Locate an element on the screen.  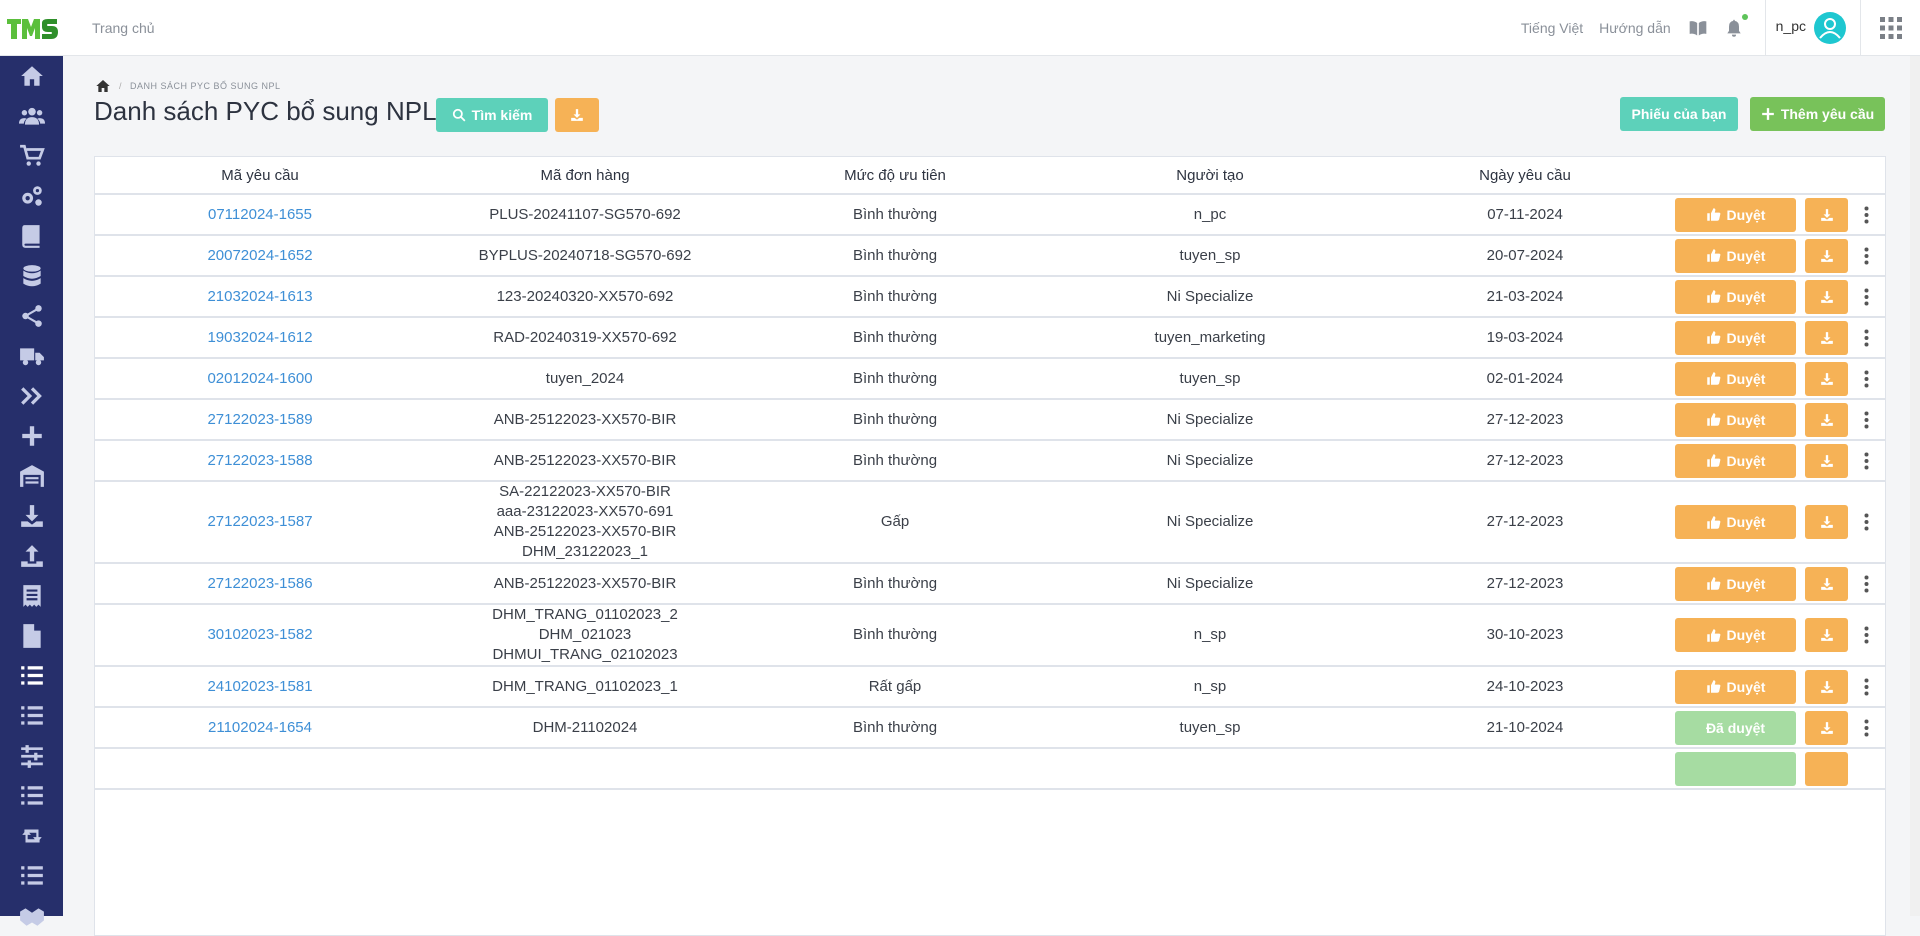
column-header-code: Mã yêu cầu is located at coordinates (260, 176).